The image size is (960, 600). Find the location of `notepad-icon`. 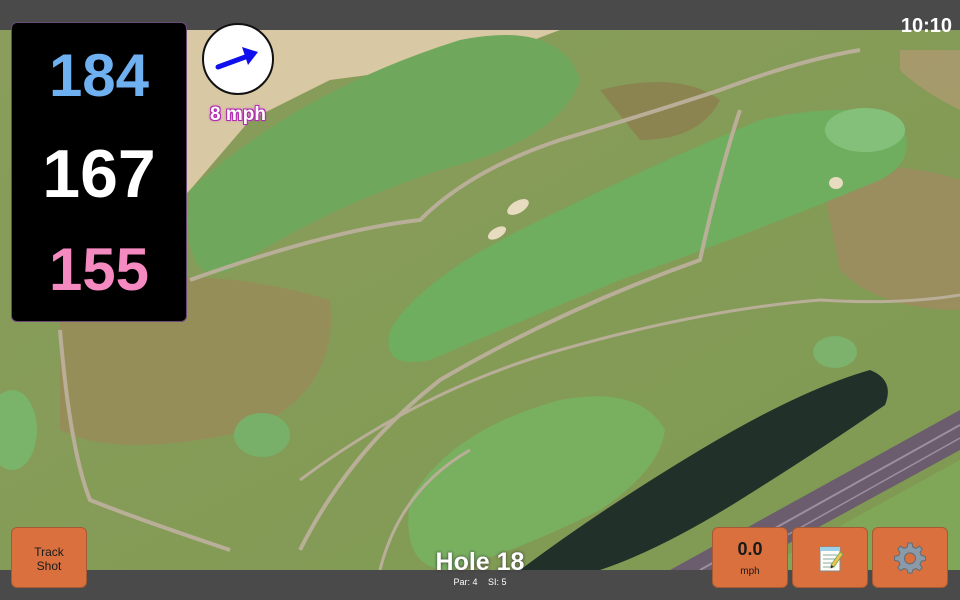

notepad-icon is located at coordinates (831, 558).